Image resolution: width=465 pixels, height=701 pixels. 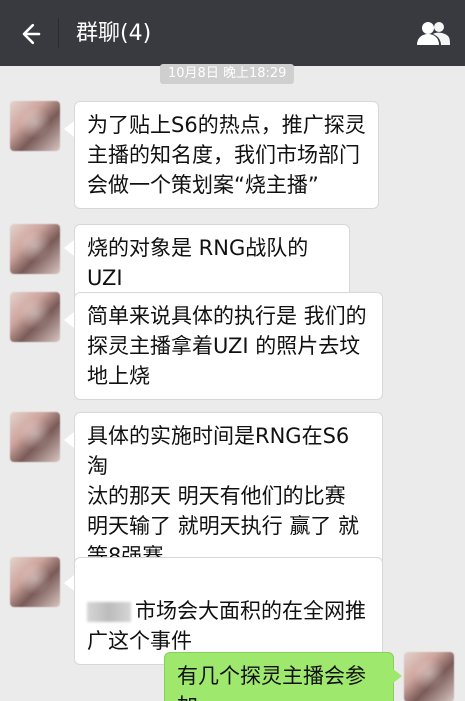 What do you see at coordinates (109, 612) in the screenshot?
I see `redacted-text` at bounding box center [109, 612].